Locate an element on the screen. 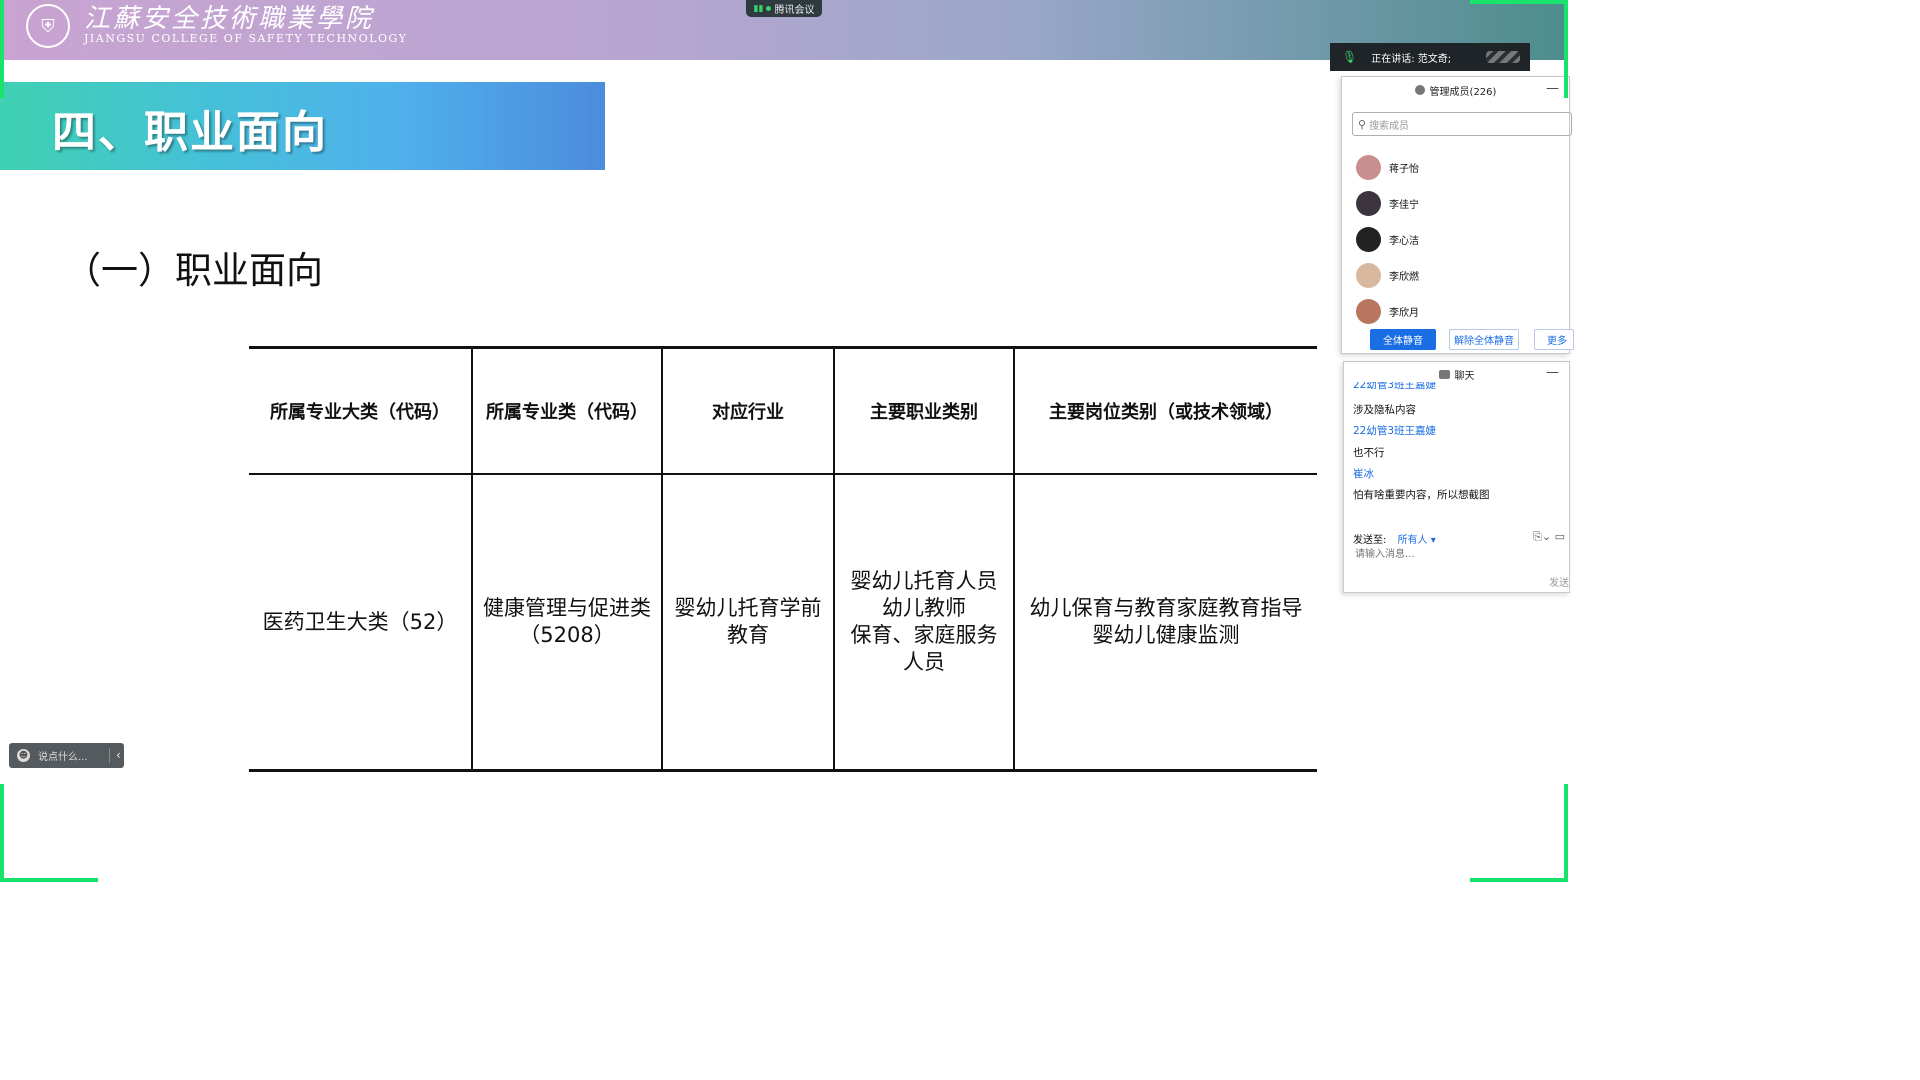  chat-input is located at coordinates (1445, 554).